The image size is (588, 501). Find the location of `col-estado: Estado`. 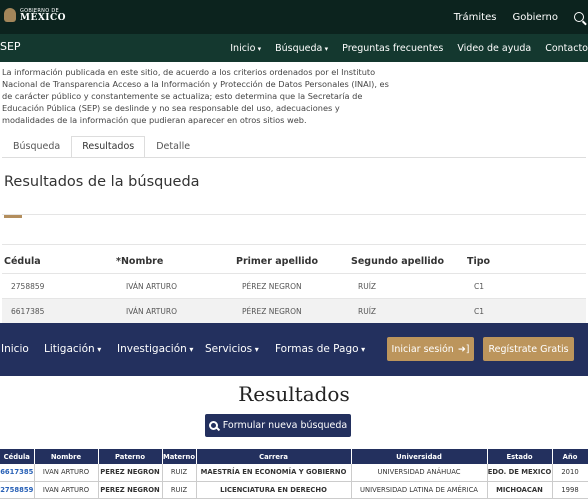

col-estado: Estado is located at coordinates (520, 456).